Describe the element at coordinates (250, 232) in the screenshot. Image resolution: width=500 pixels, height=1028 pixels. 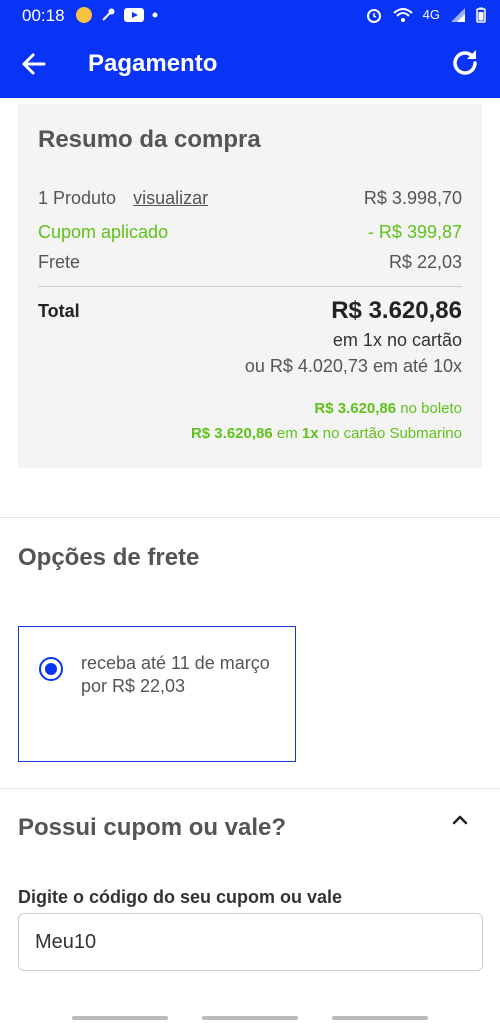
I see `coupon-row: Cupom aplicado - R$ 399,87` at that location.